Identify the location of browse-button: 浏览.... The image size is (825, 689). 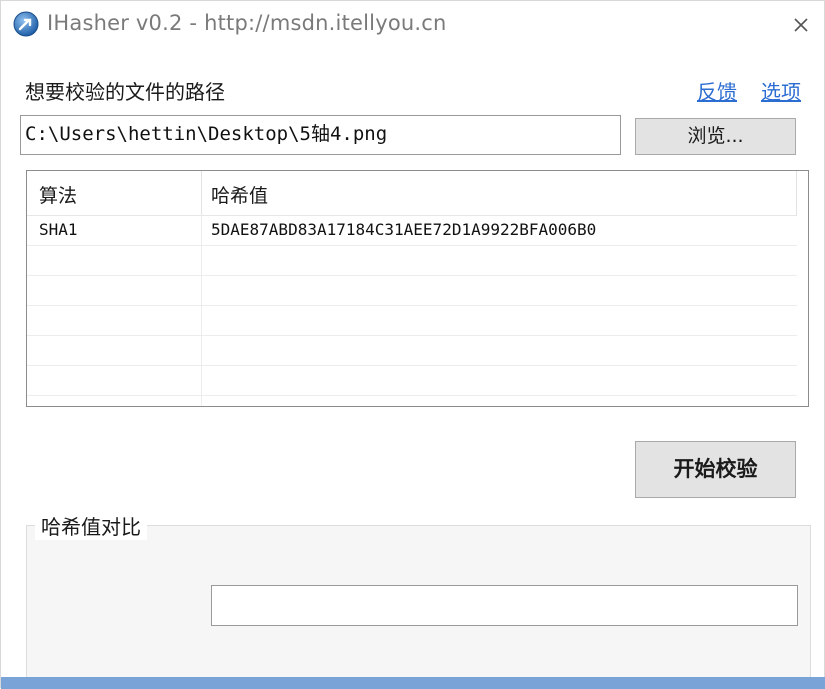
(715, 136).